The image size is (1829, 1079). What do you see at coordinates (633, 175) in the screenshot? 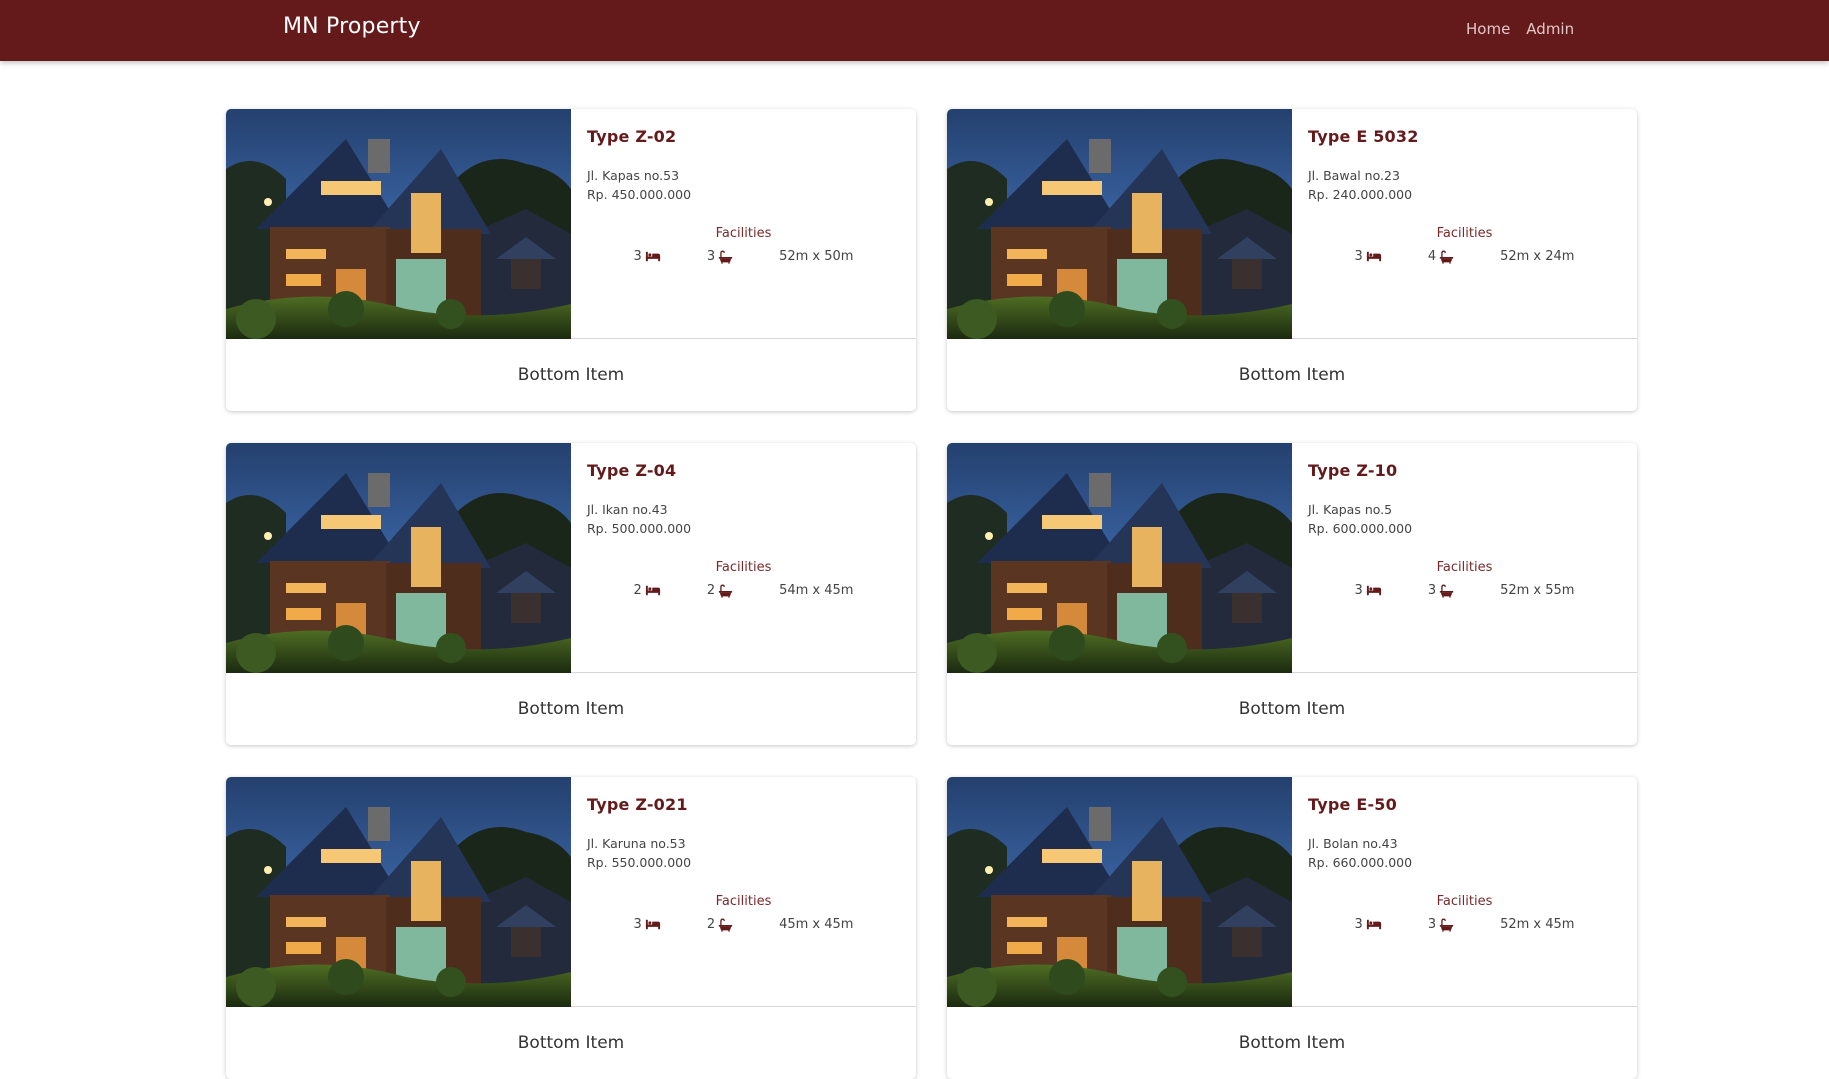
I see `property-address: Jl. Kapas no.53` at bounding box center [633, 175].